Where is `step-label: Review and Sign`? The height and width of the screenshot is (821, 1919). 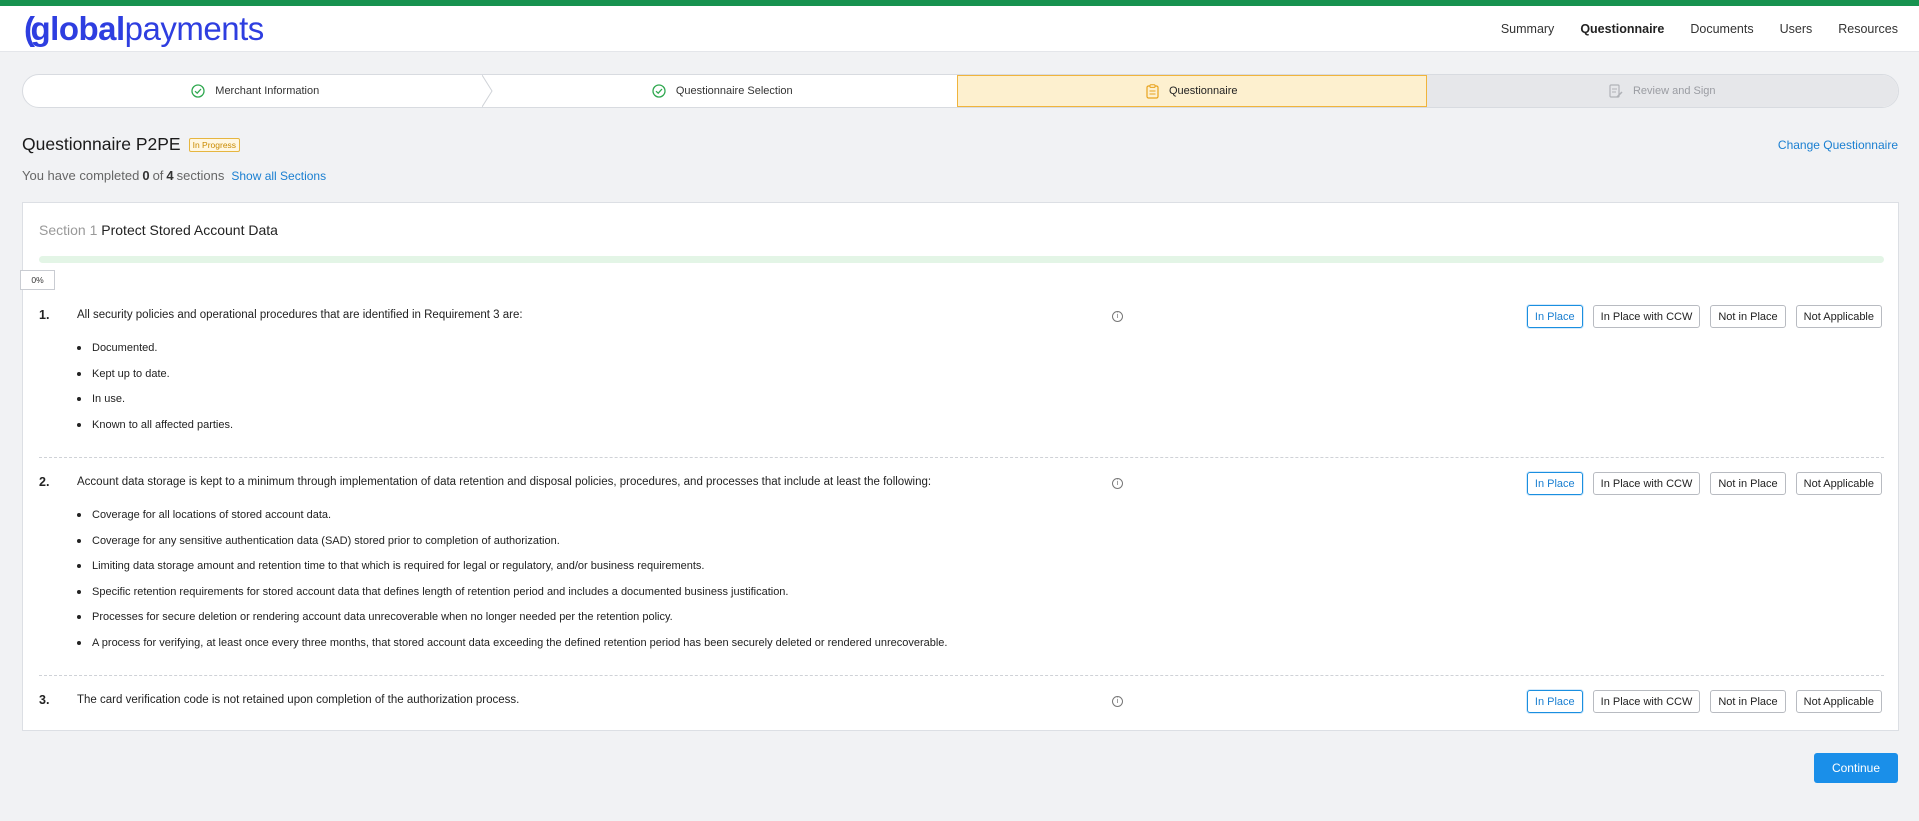 step-label: Review and Sign is located at coordinates (1674, 91).